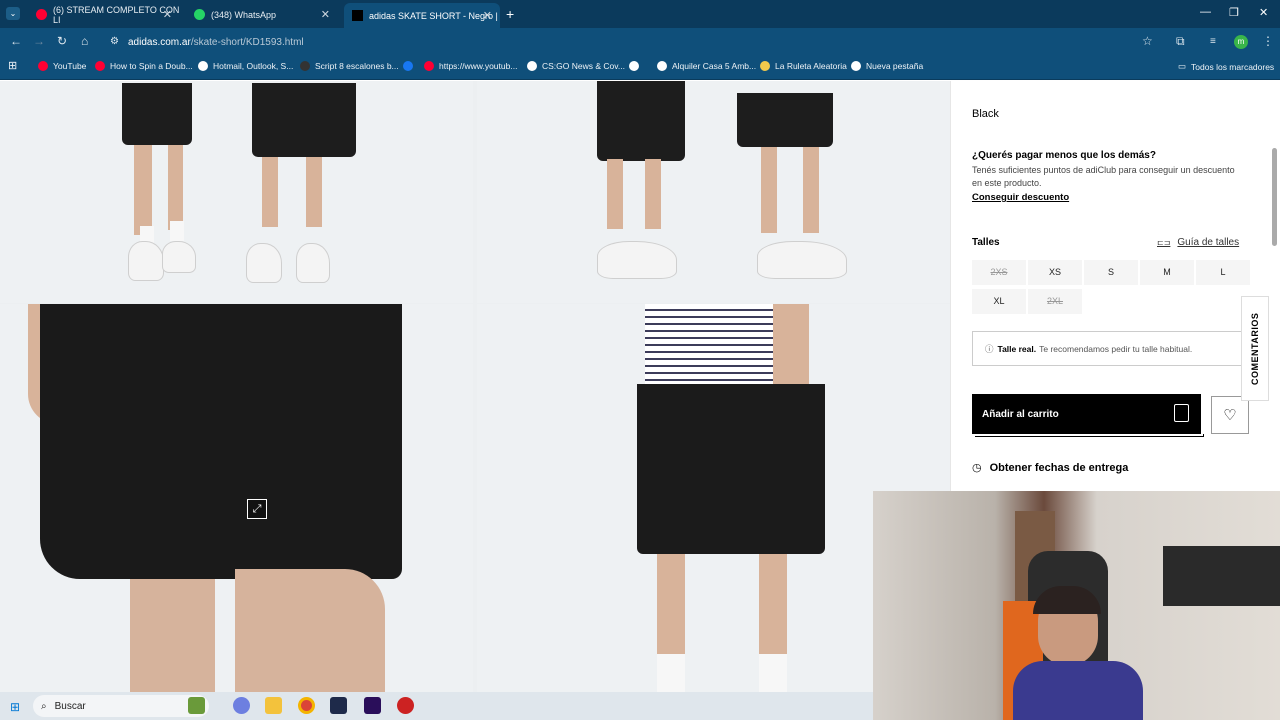  What do you see at coordinates (116, 14) in the screenshot?
I see `tab-title: (6) STREAM COMPLETO CON LI` at bounding box center [116, 14].